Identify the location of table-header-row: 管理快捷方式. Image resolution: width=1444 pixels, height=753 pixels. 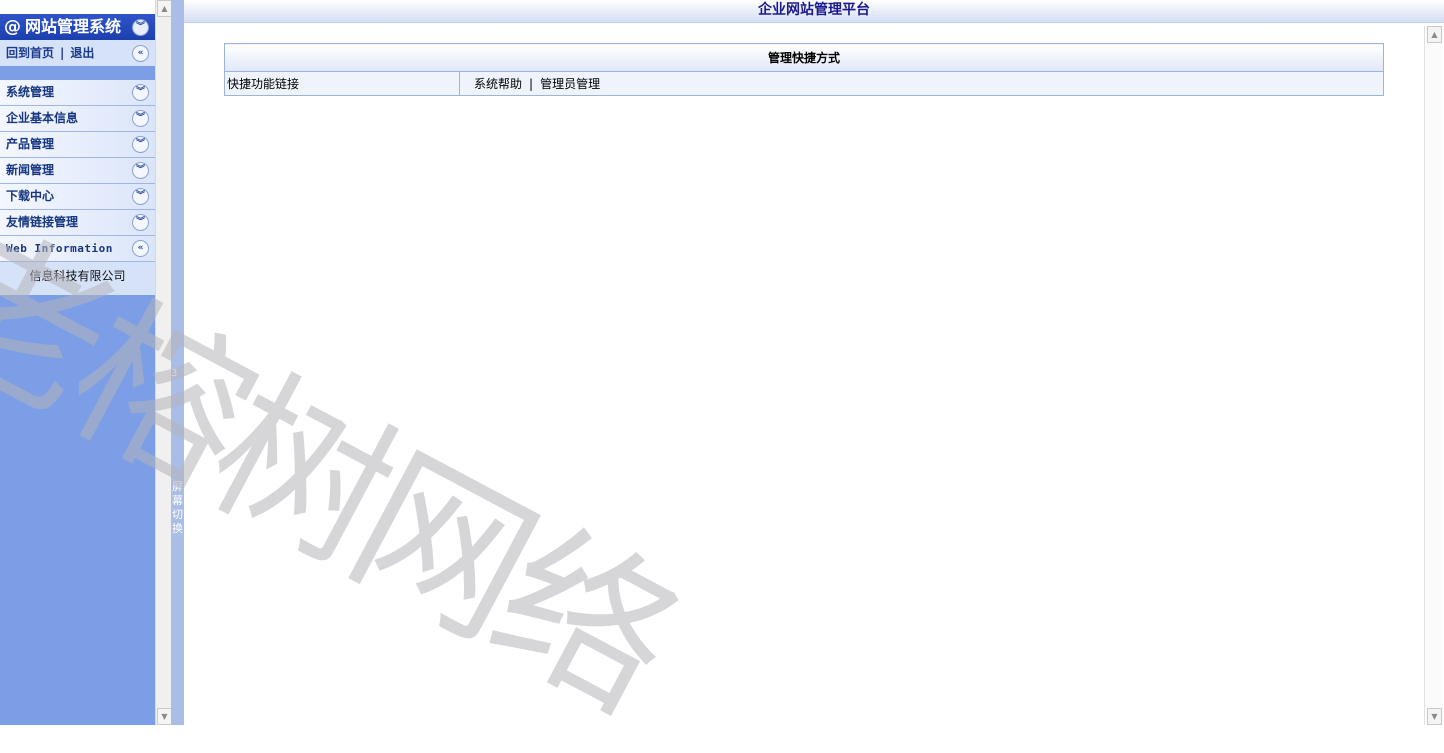
(804, 57).